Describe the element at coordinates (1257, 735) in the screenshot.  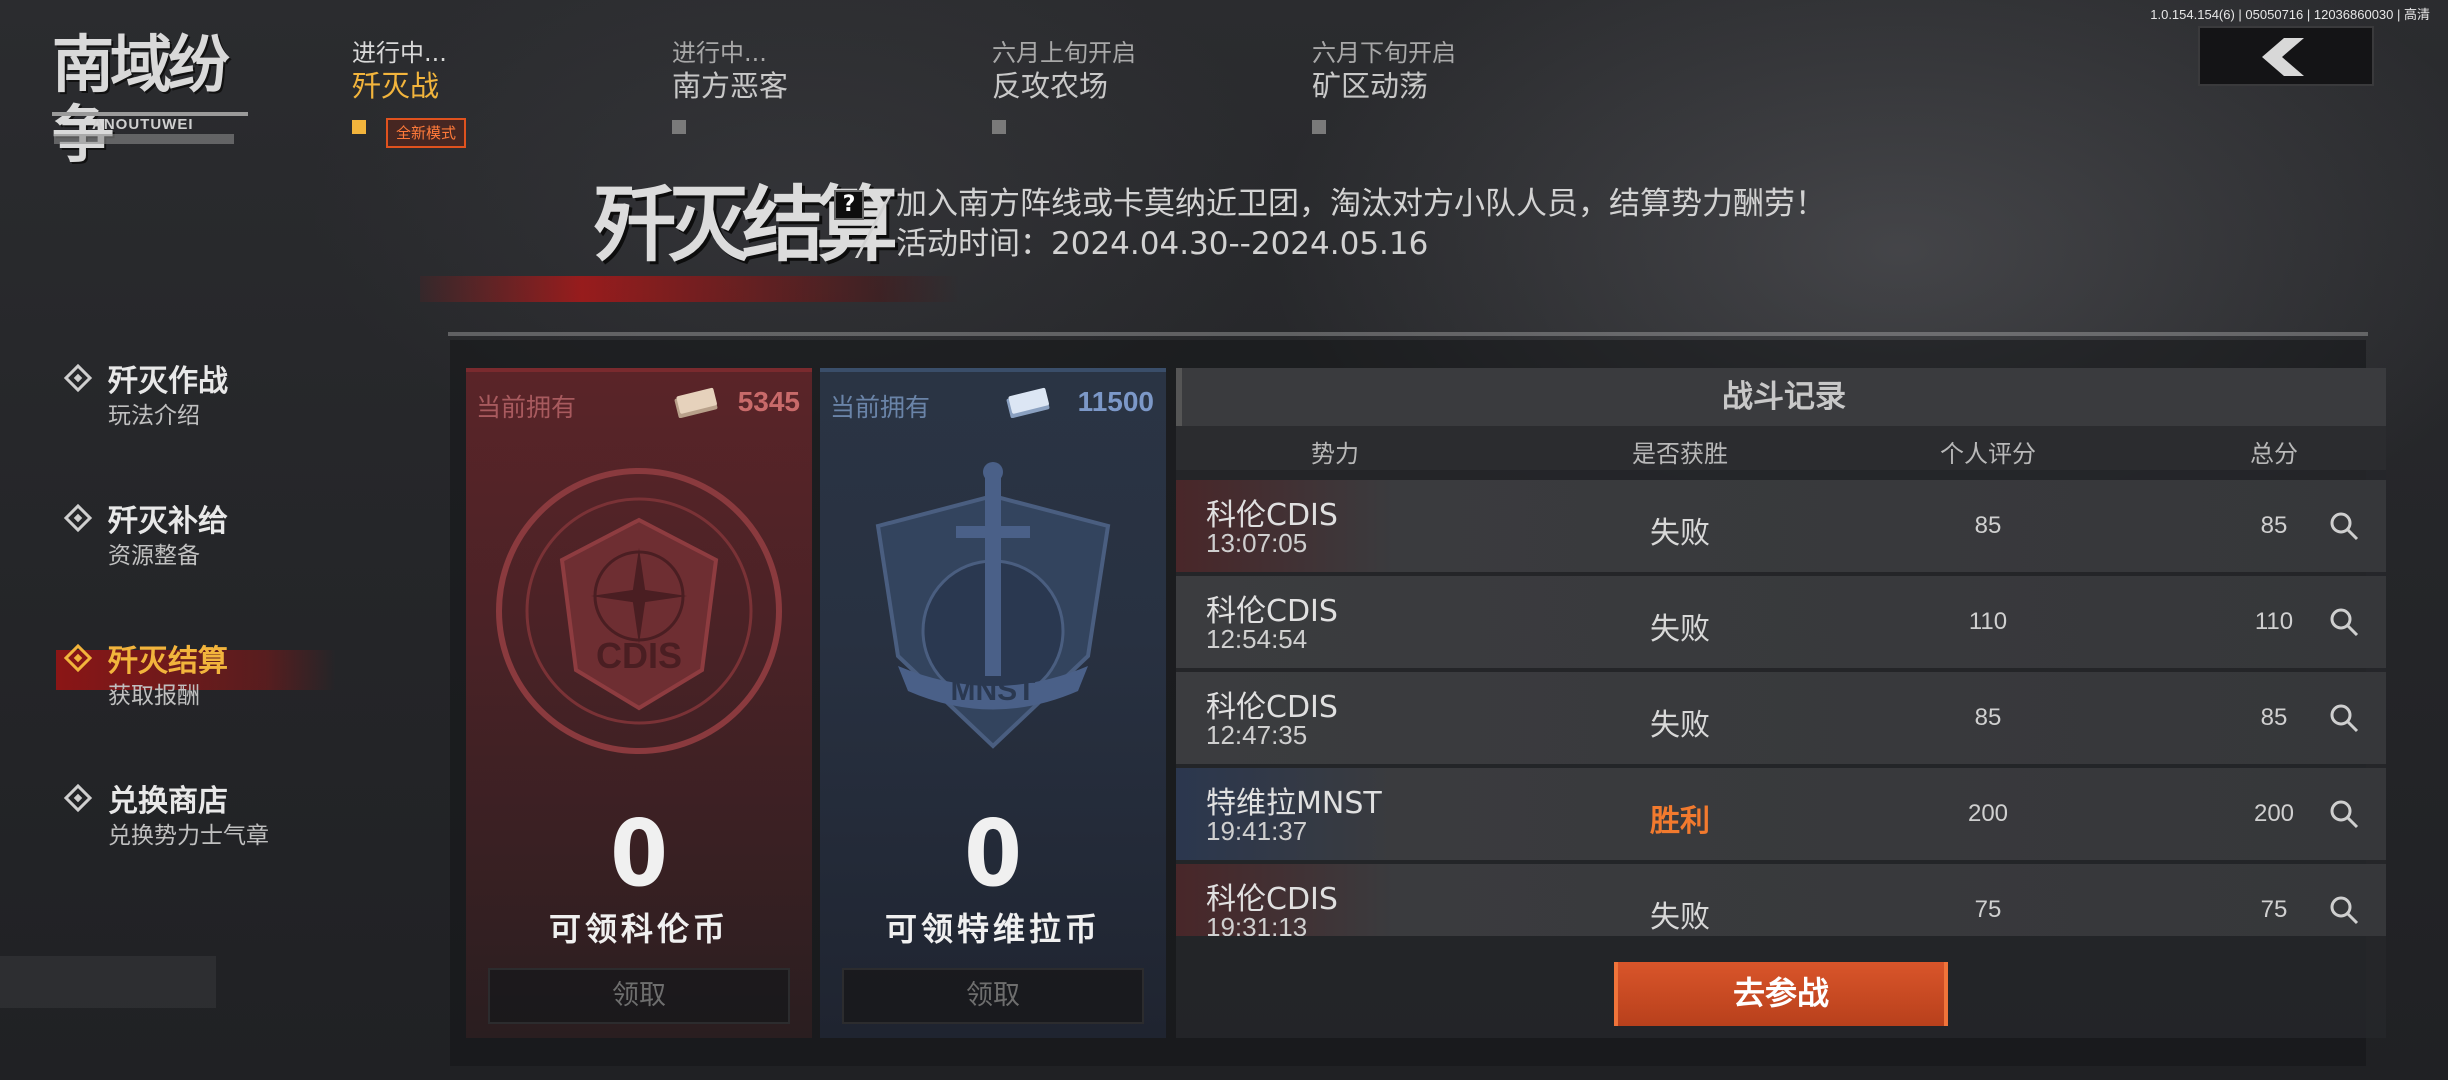
I see `row-time: 12:47:35` at that location.